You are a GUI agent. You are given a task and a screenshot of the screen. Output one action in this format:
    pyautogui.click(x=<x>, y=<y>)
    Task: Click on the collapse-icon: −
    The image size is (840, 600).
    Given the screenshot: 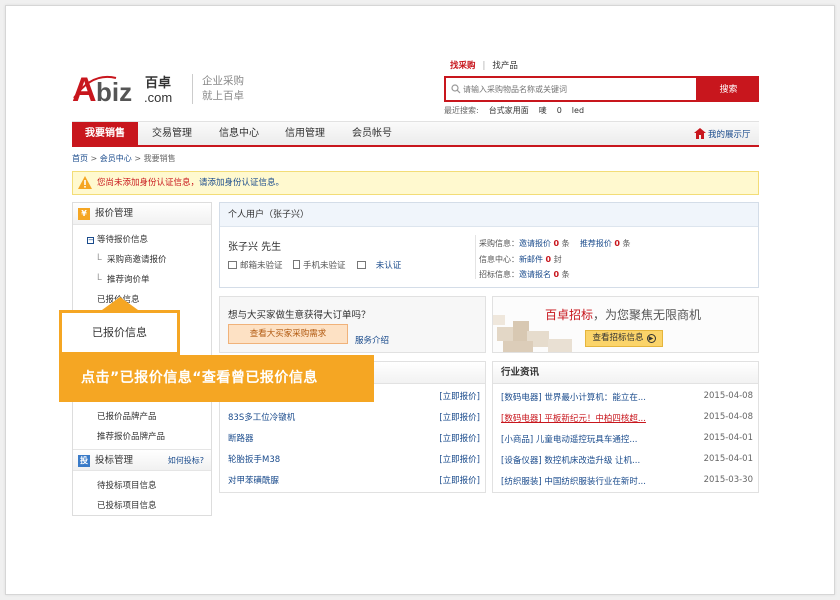 What is the action you would take?
    pyautogui.click(x=90, y=240)
    